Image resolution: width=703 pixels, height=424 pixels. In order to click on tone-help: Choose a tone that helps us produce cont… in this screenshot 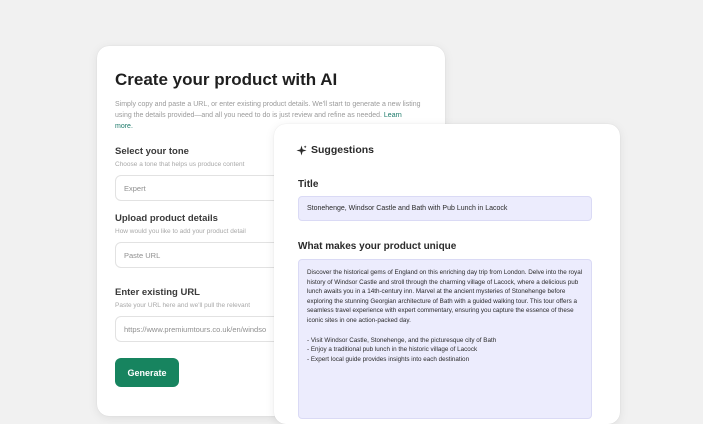, I will do `click(180, 164)`.